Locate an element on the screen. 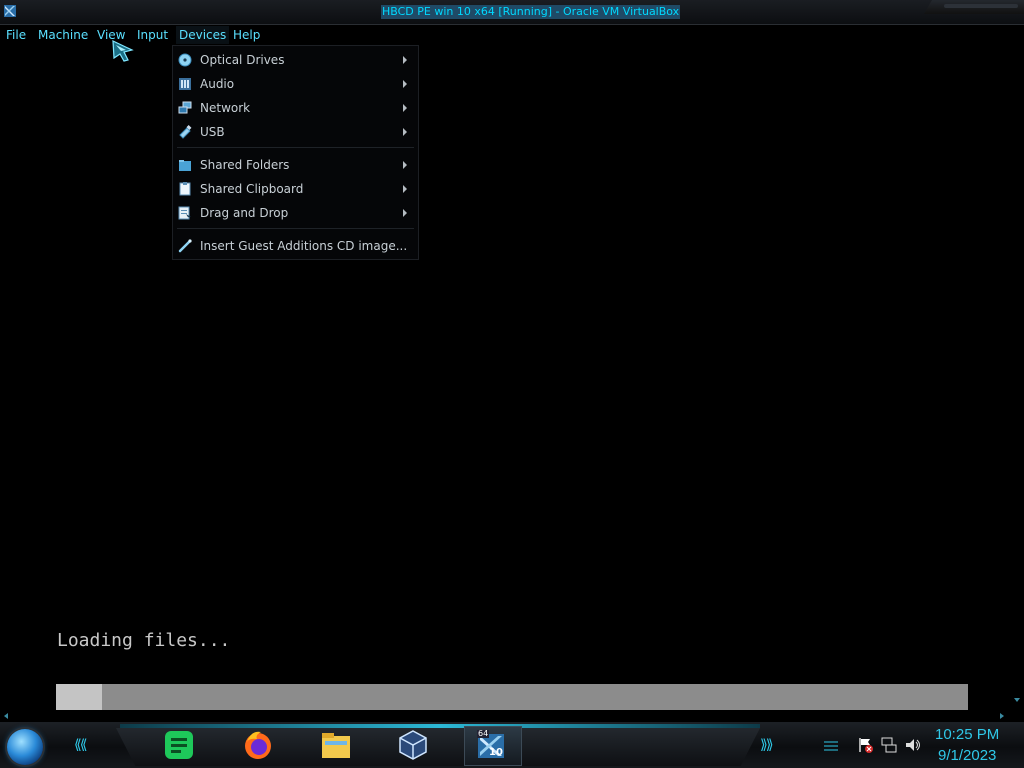  scroll-left-icon is located at coordinates (6, 716).